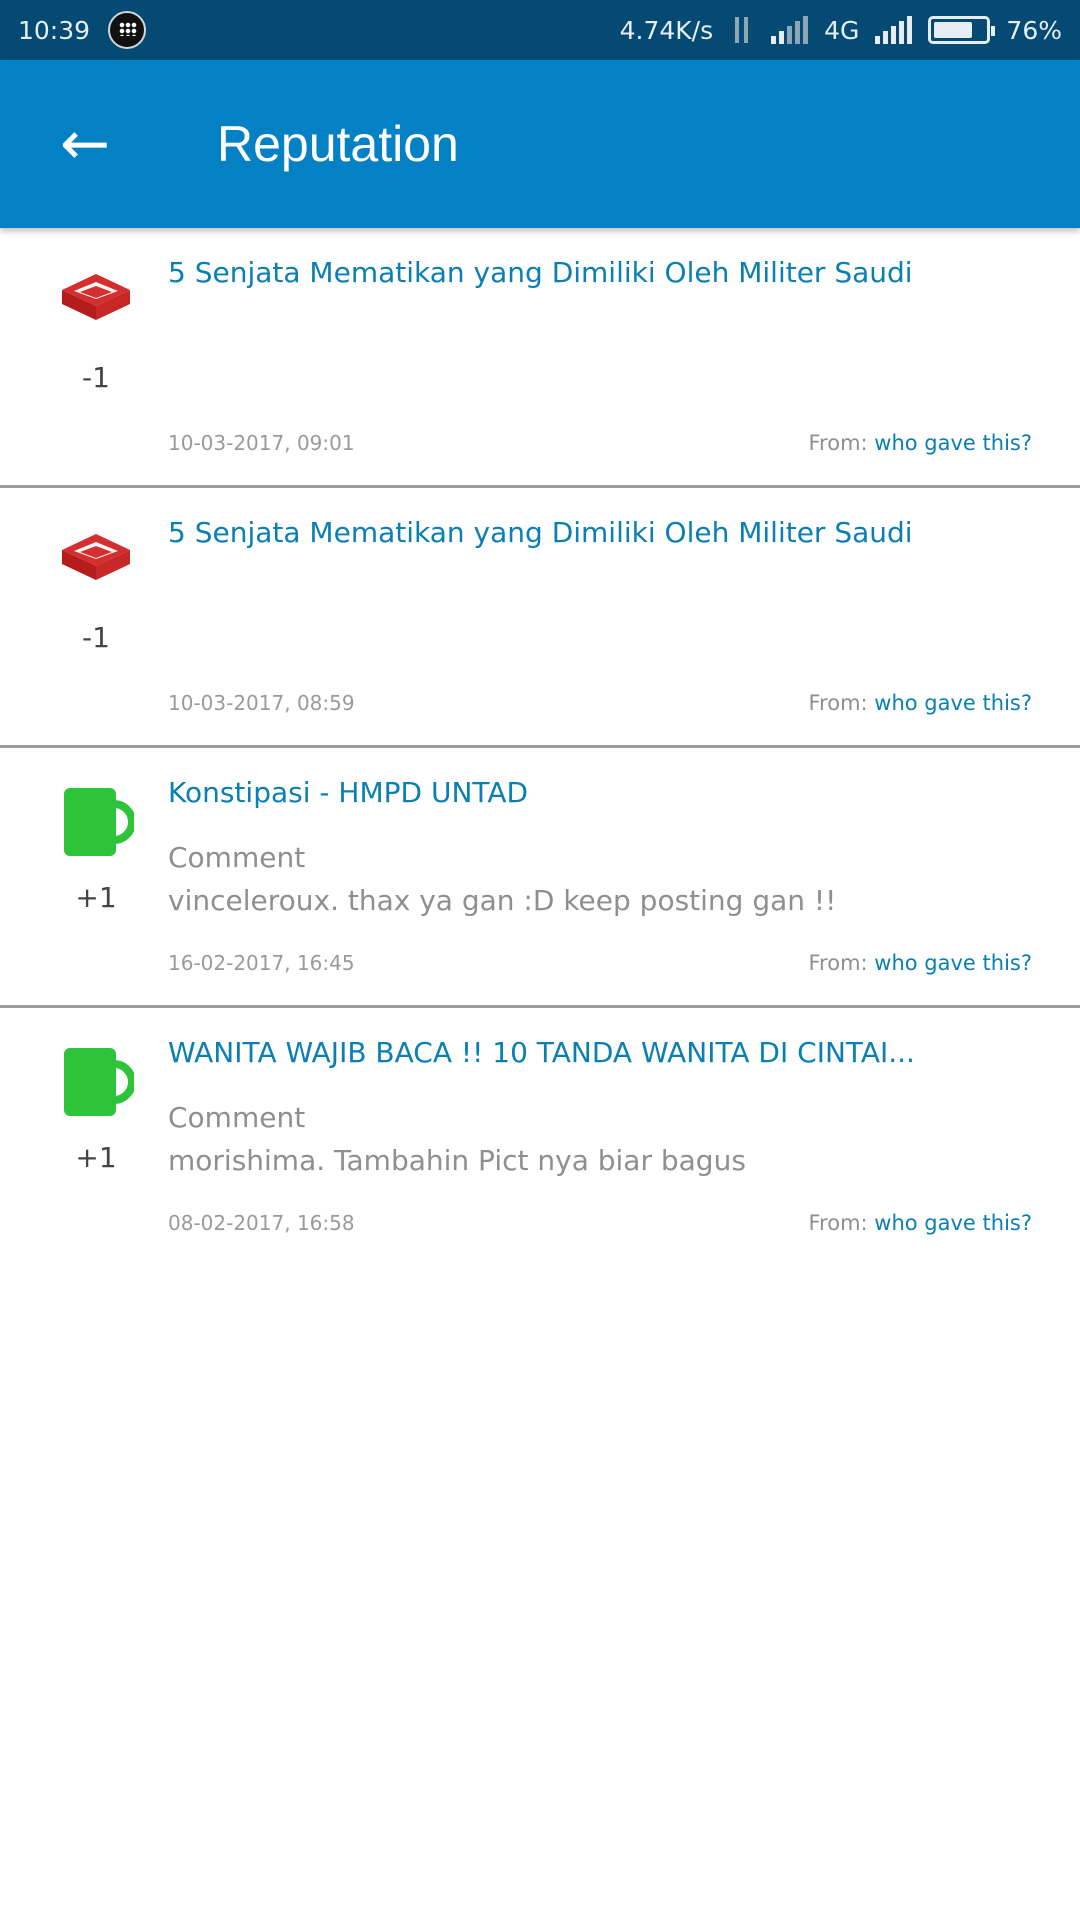 The width and height of the screenshot is (1080, 1920). Describe the element at coordinates (742, 30) in the screenshot. I see `data-arrows-icon` at that location.